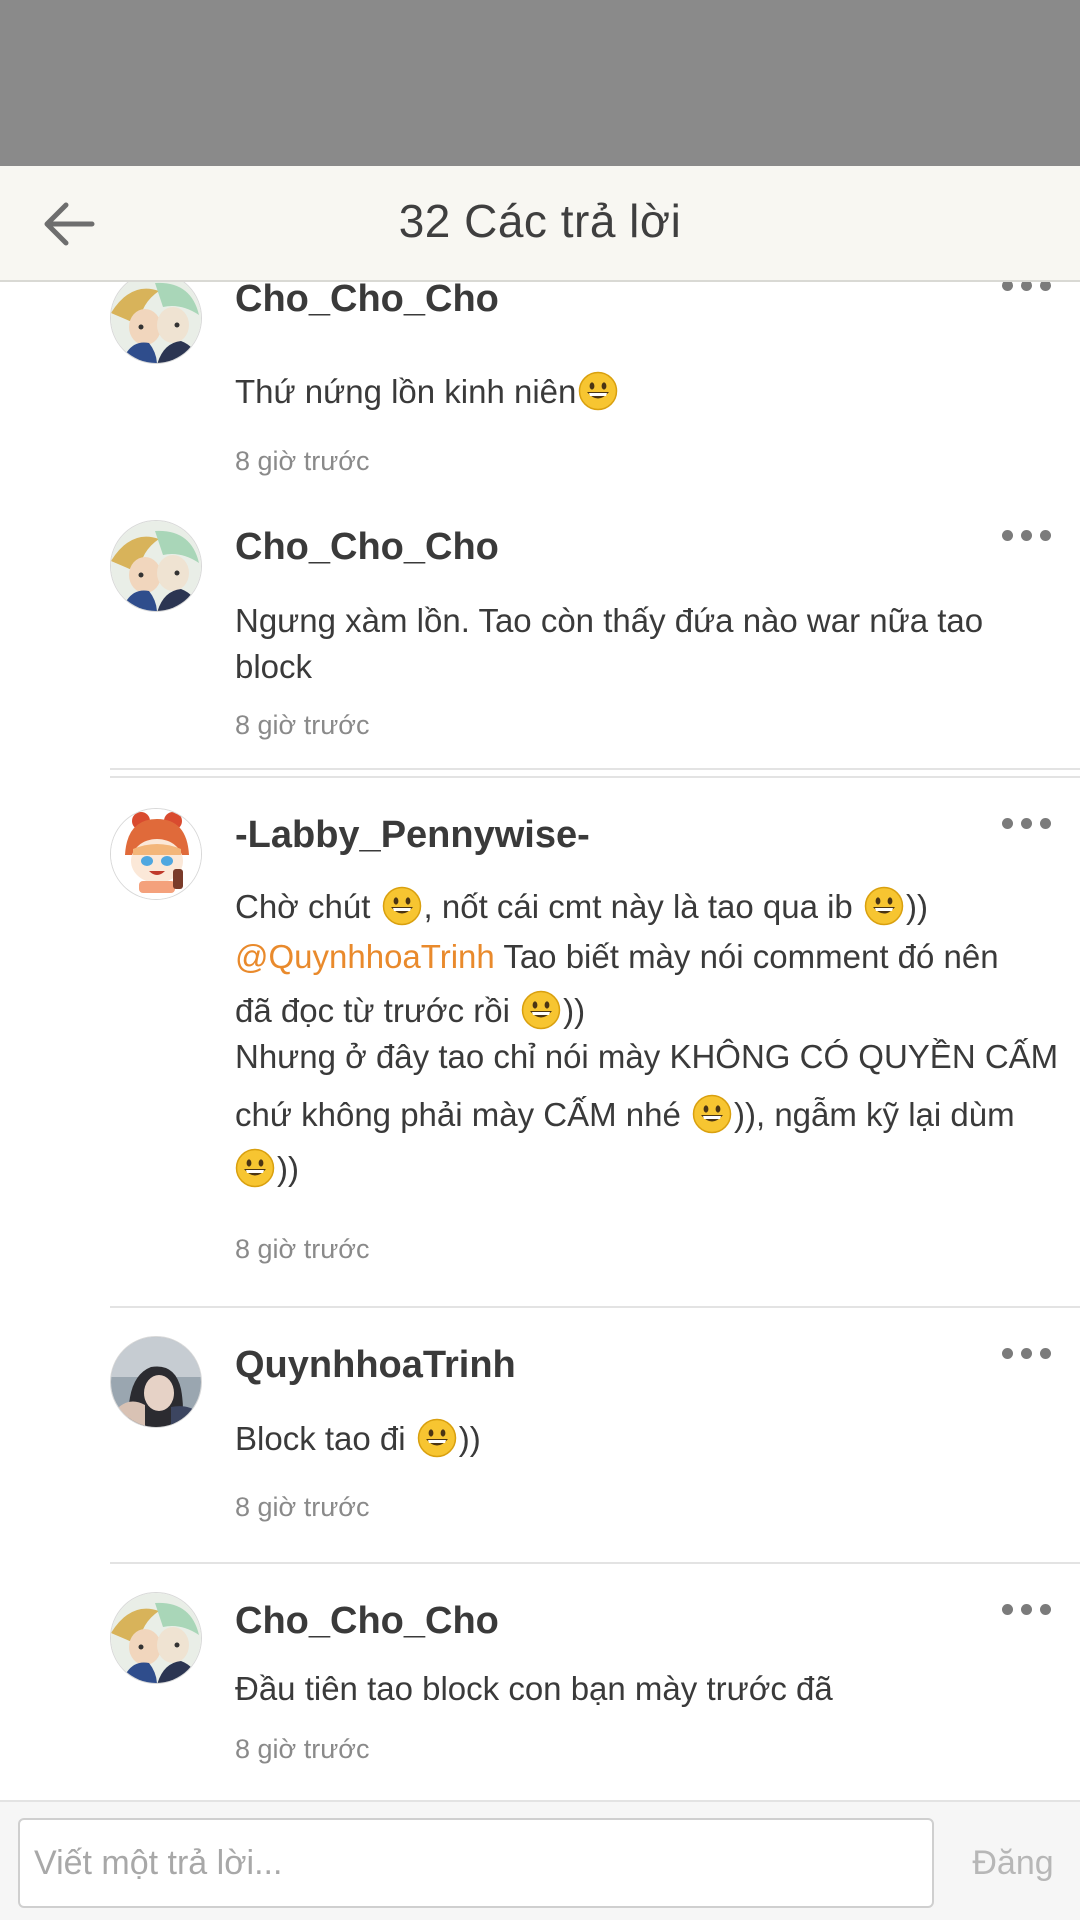 This screenshot has height=1920, width=1080. Describe the element at coordinates (358, 1438) in the screenshot. I see `reply-text: Block tao đi ))` at that location.